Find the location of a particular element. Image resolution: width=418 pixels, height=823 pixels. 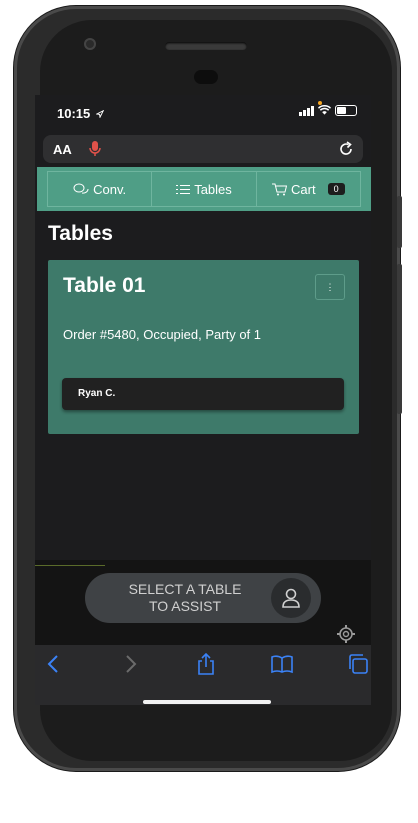

forward-icon is located at coordinates (130, 664).